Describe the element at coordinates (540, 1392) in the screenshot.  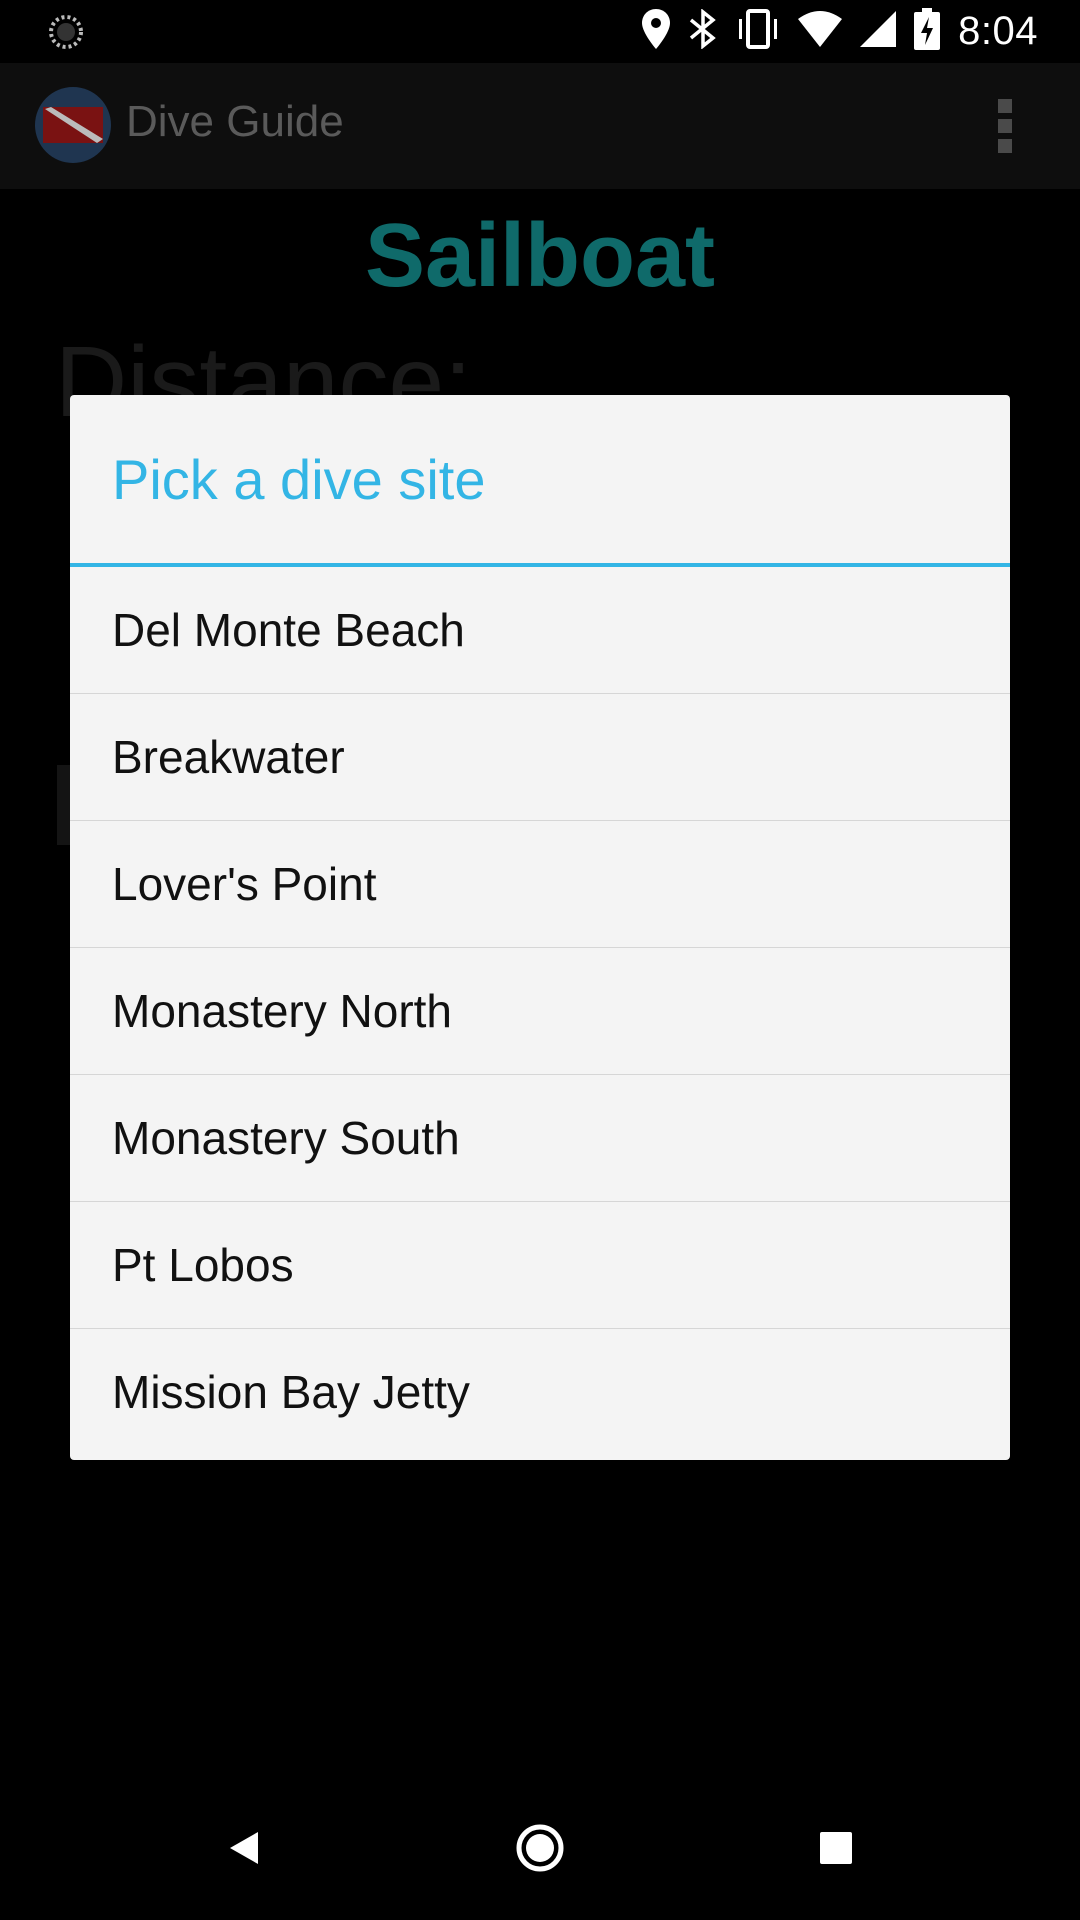
I see `dive-site-item-mission-bay-jetty: Mission Bay Jetty` at that location.